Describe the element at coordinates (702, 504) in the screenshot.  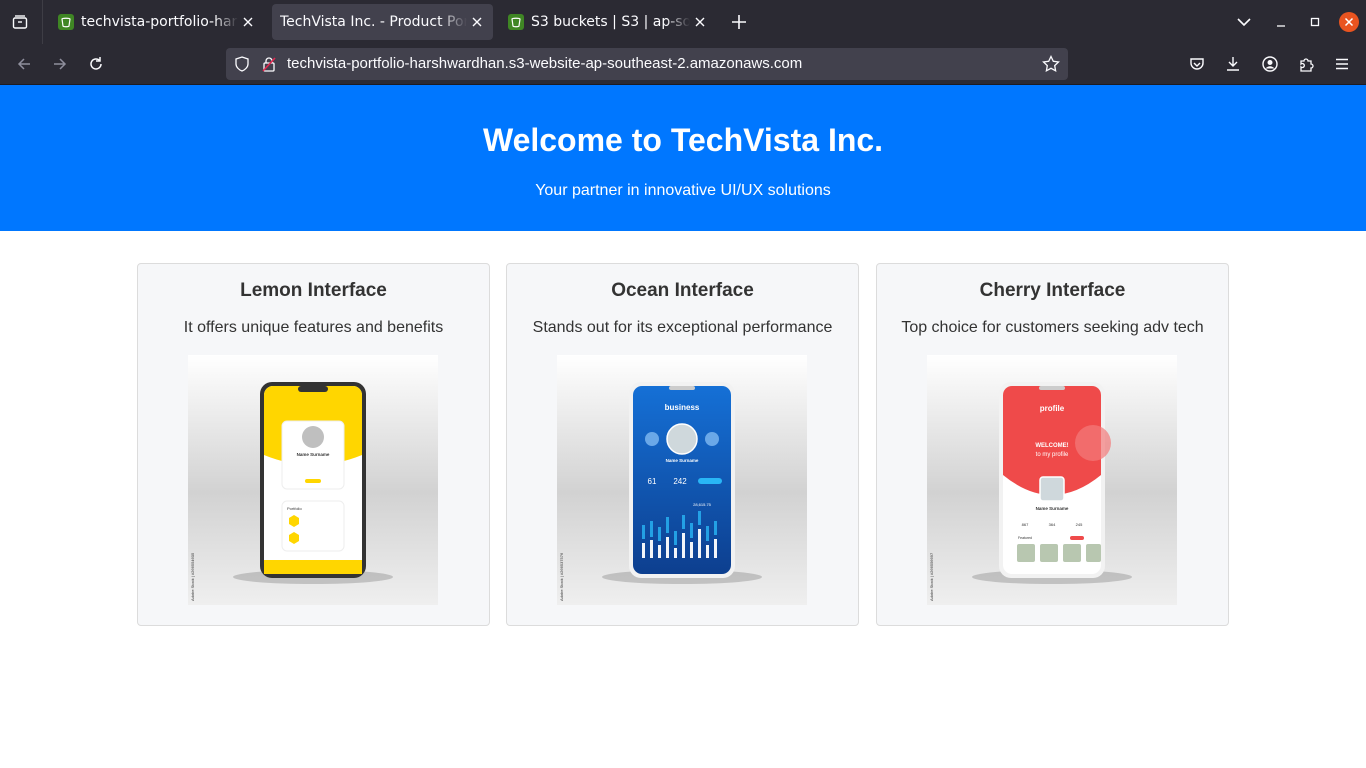
I see `ocean-amount: 28,615.75` at that location.